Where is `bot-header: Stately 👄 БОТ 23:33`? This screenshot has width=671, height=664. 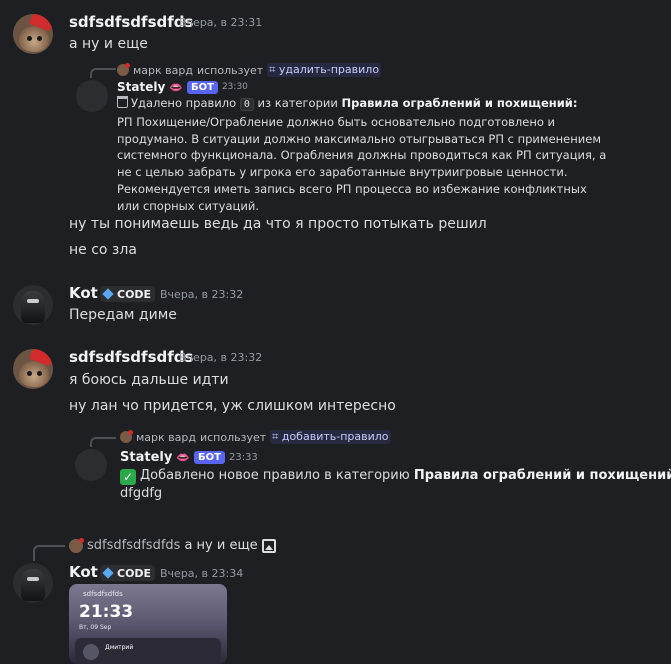
bot-header: Stately 👄 БОТ 23:33 is located at coordinates (189, 457).